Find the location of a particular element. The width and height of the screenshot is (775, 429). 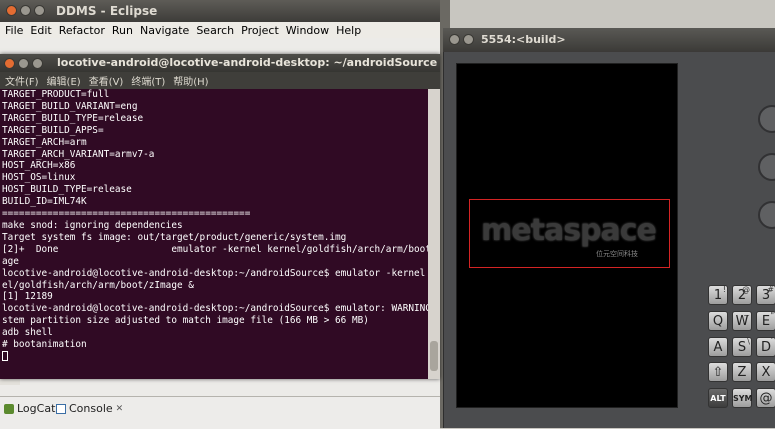

key-x: X is located at coordinates (765, 372).